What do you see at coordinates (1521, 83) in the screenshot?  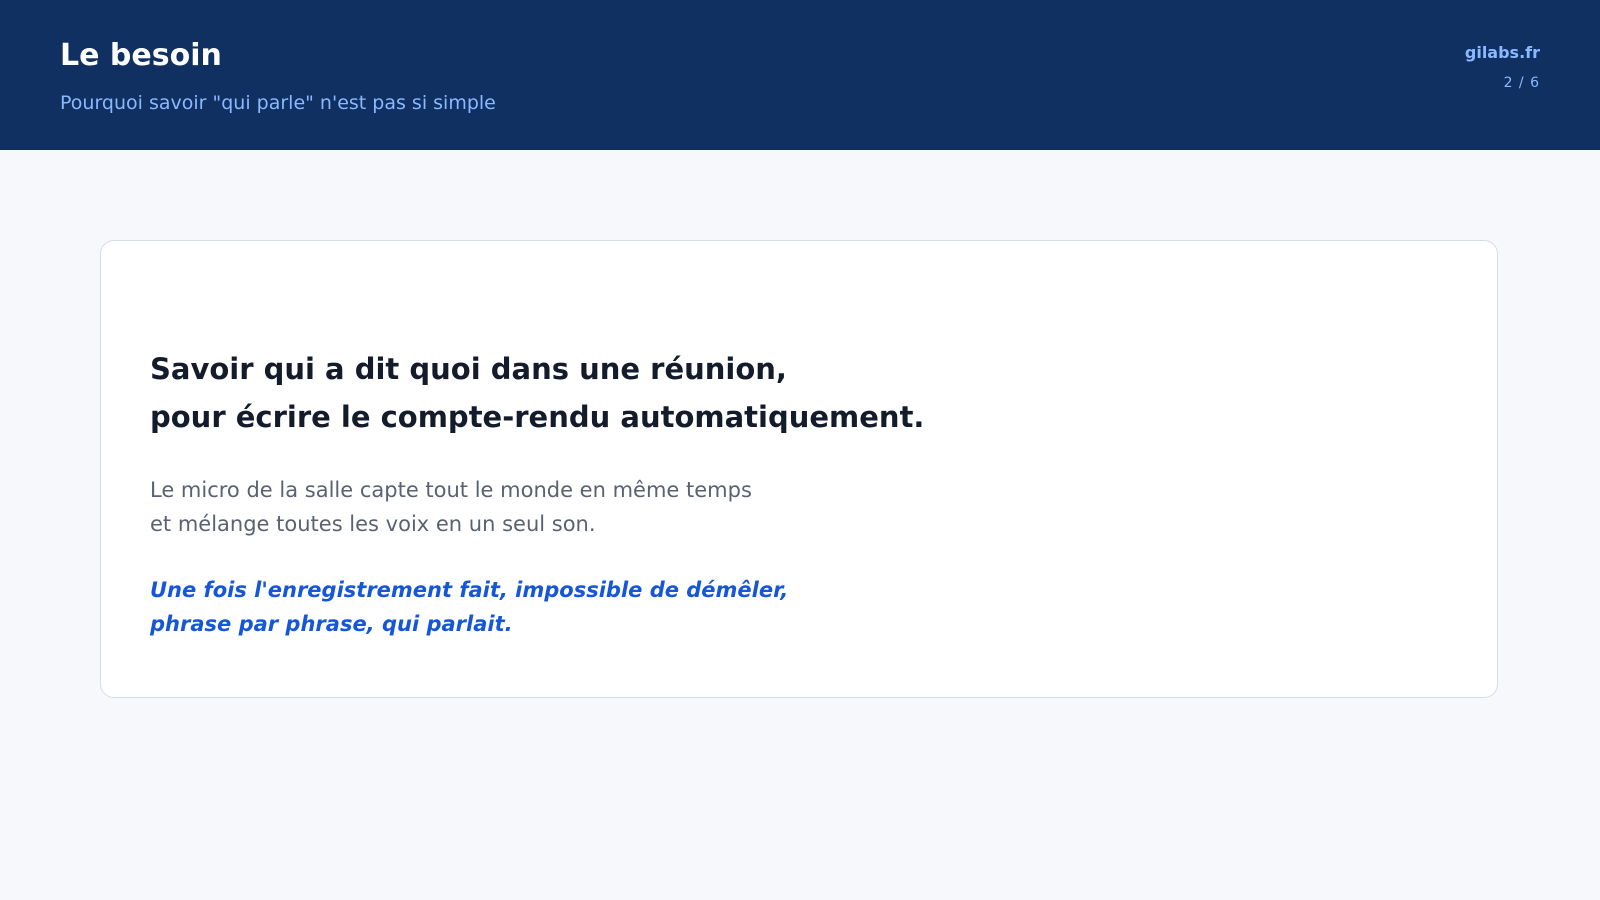 I see `page-counter: 2 / 6` at bounding box center [1521, 83].